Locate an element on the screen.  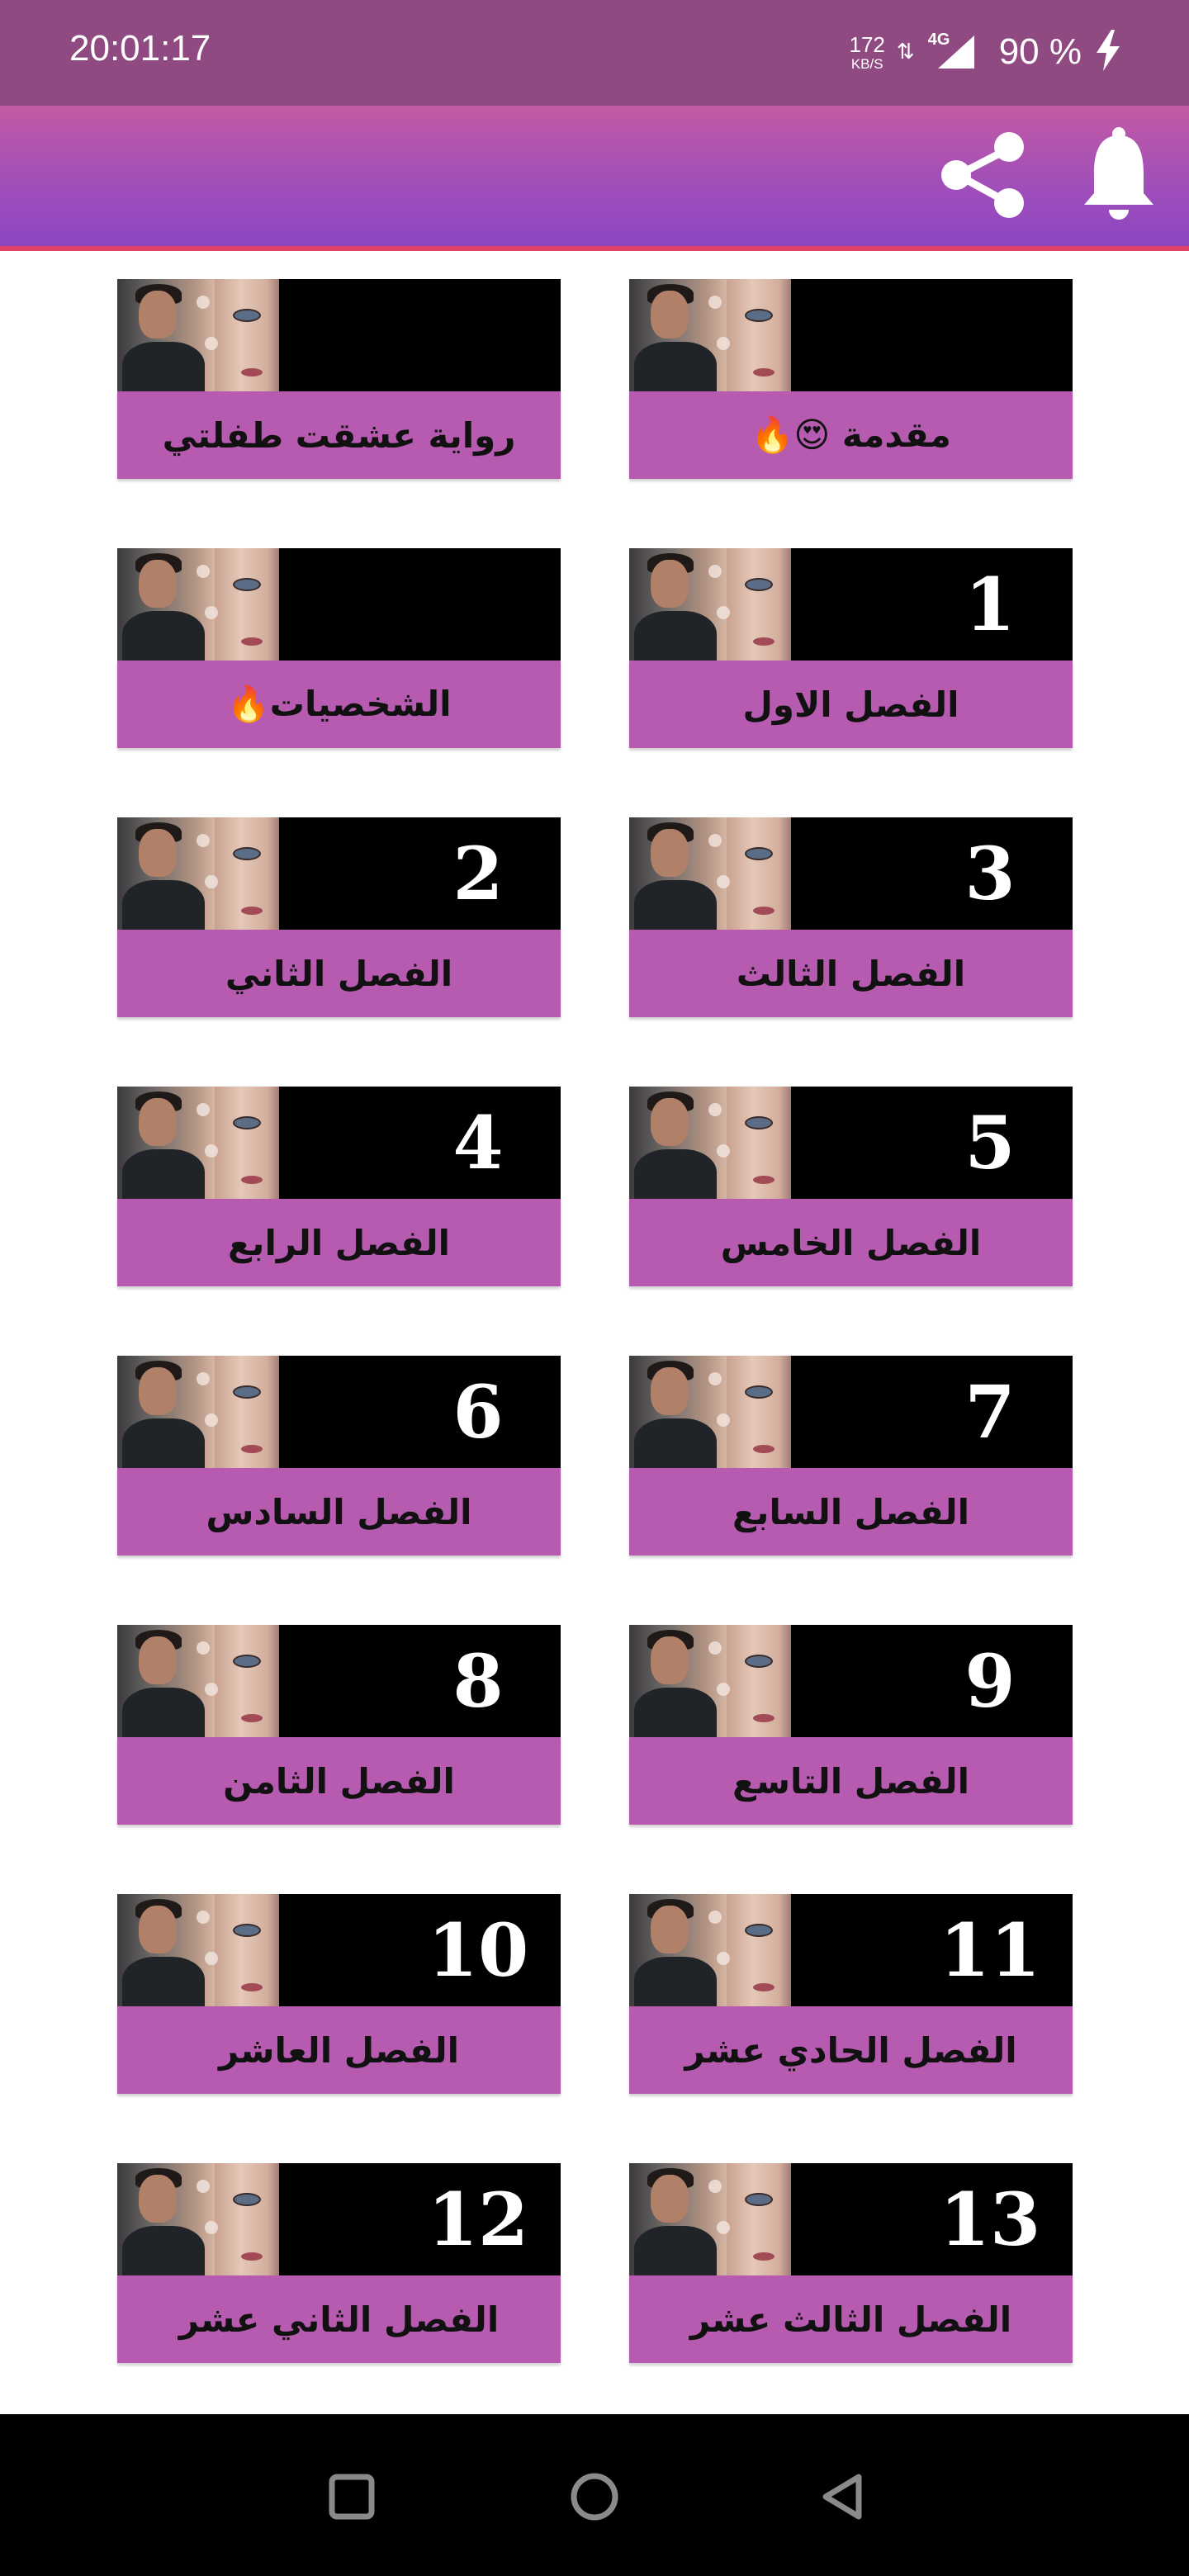
chapter-card: 11 الفصل الحادي عشر is located at coordinates (851, 1994).